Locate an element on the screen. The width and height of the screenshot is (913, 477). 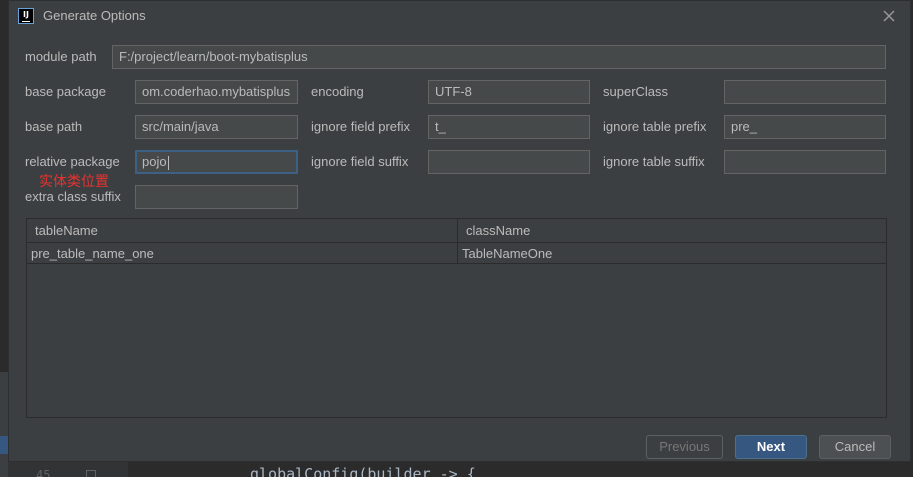
next-button: Next is located at coordinates (771, 447).